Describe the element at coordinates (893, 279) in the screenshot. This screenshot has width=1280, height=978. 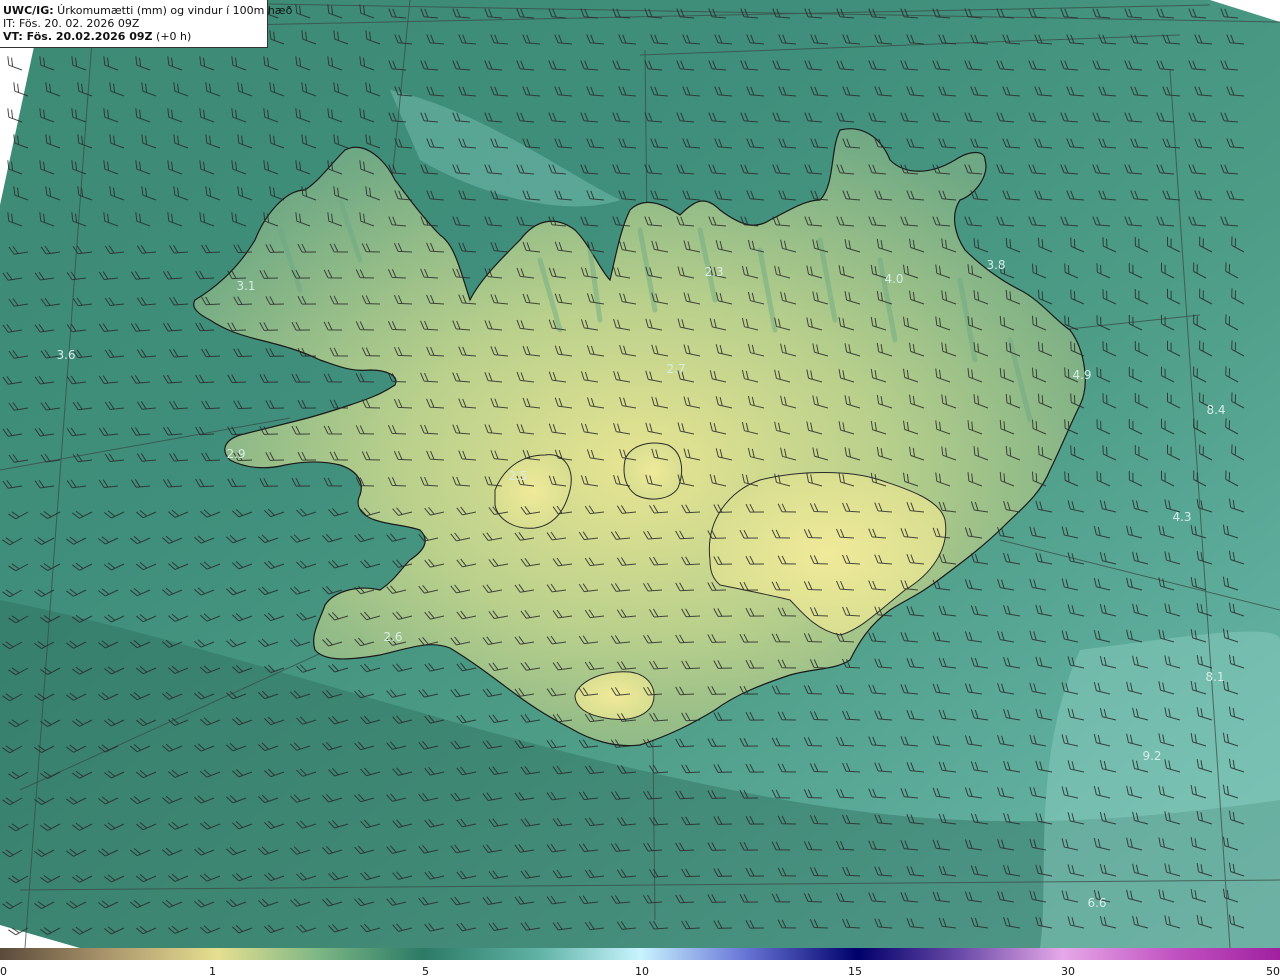
I see `precip-label-3: 4.0` at that location.